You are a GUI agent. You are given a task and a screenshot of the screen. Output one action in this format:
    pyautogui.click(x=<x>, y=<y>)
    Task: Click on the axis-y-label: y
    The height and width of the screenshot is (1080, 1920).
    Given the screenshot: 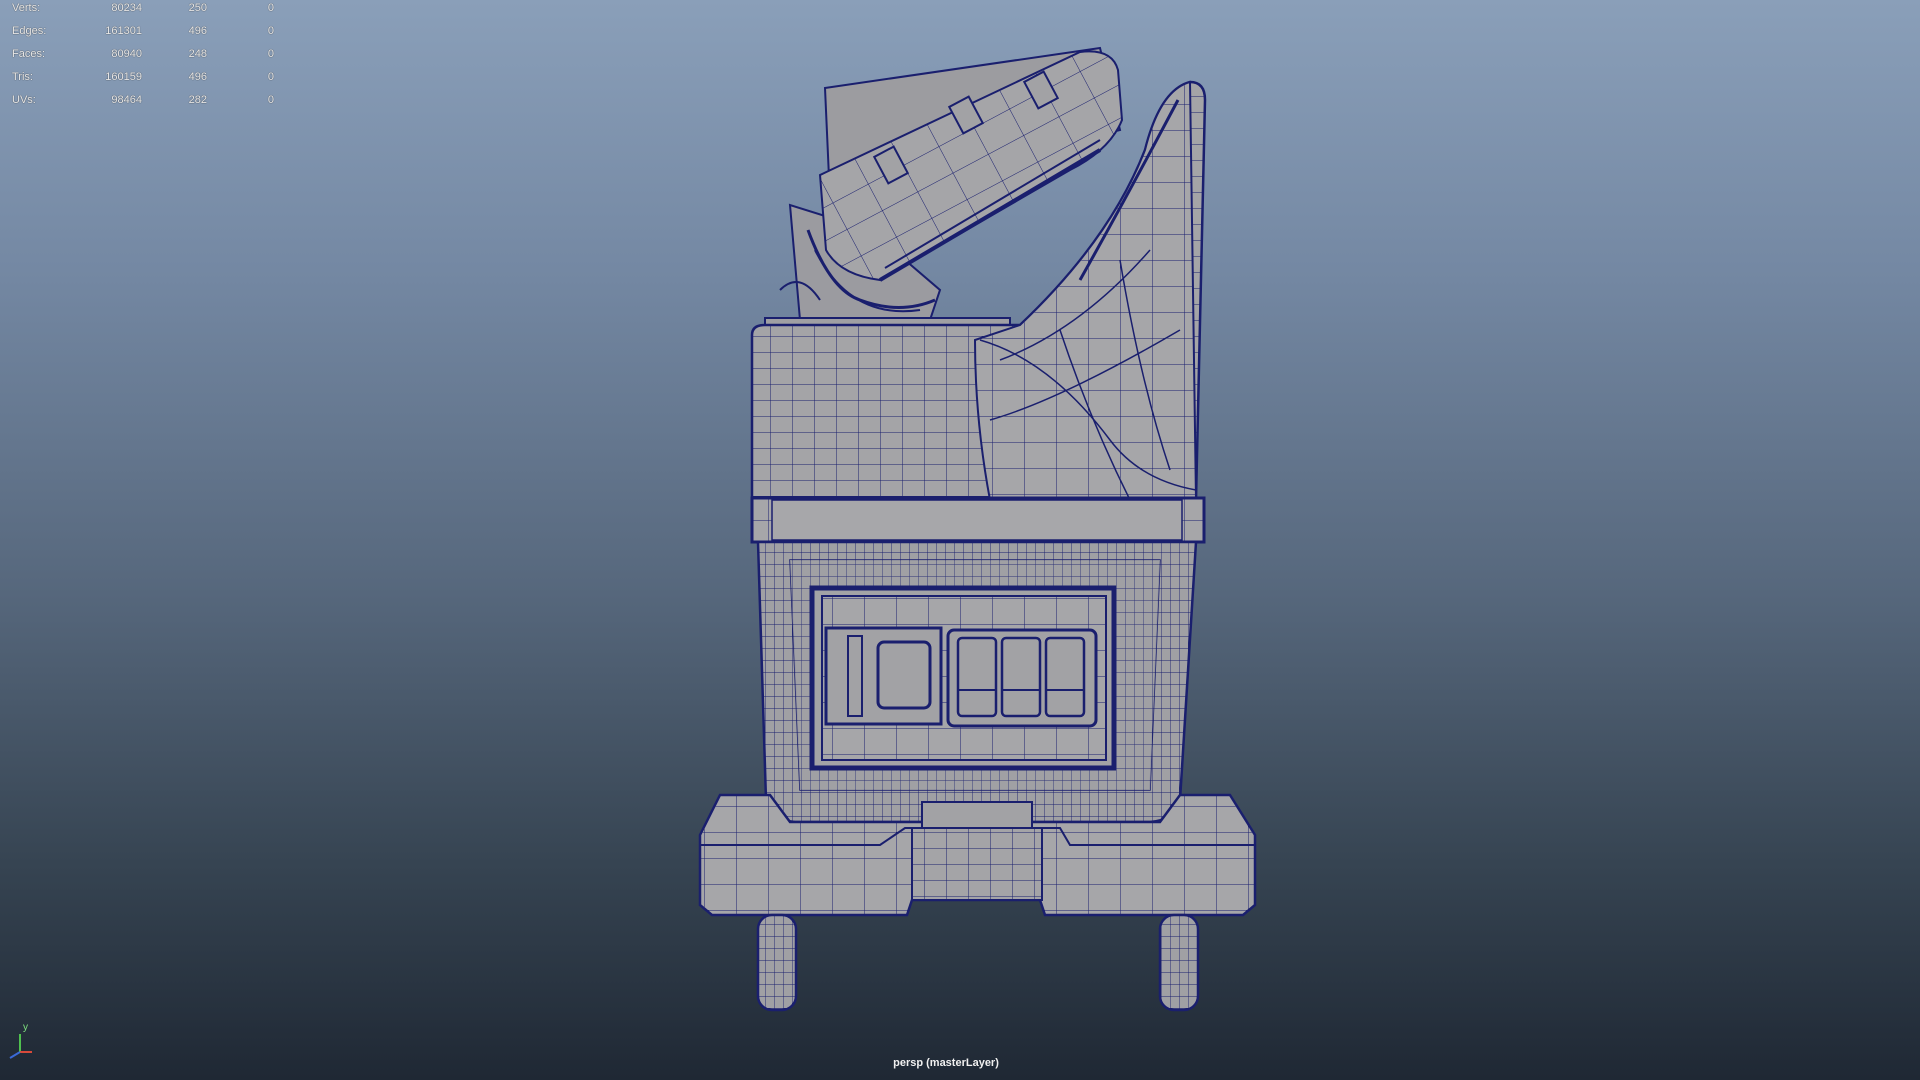 What is the action you would take?
    pyautogui.click(x=25, y=1027)
    